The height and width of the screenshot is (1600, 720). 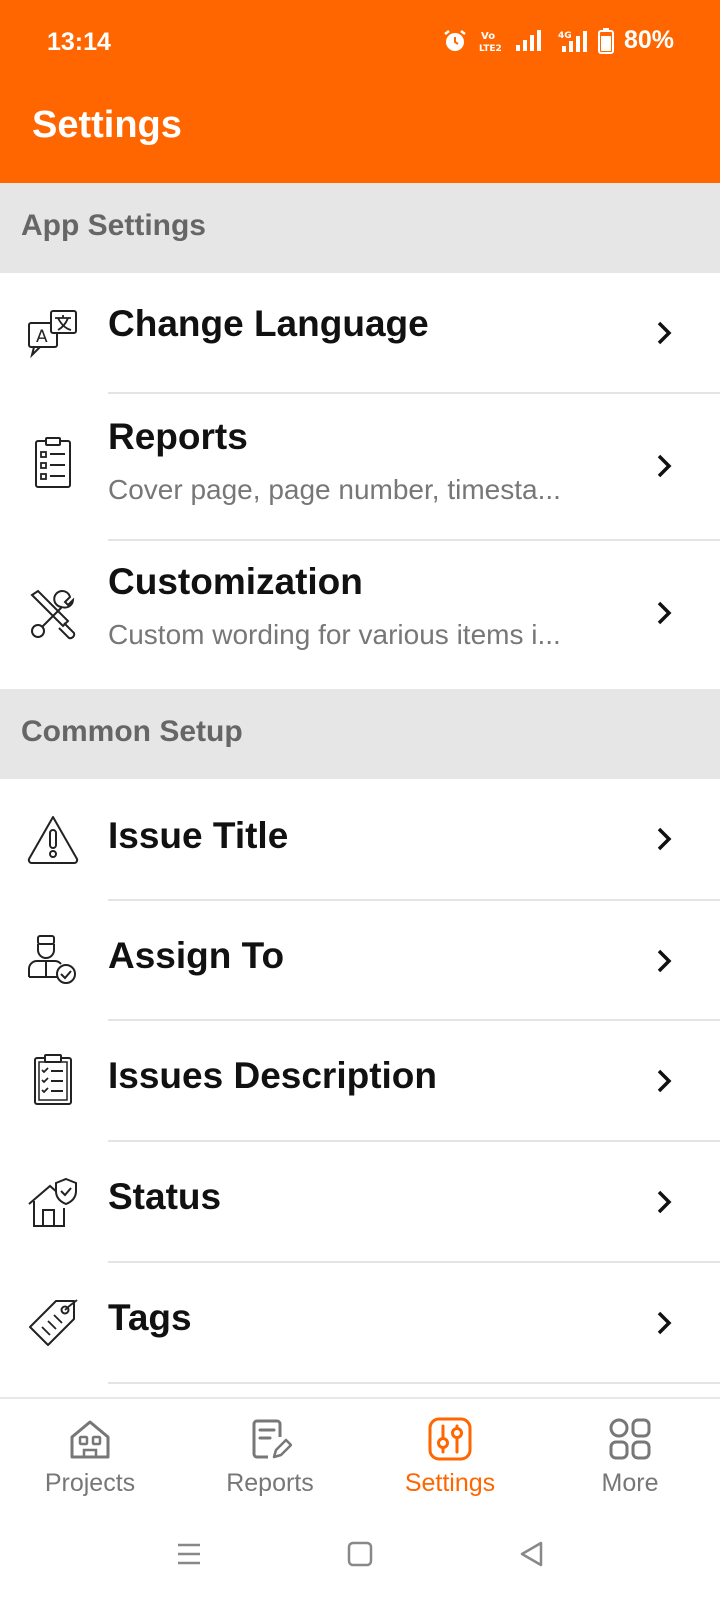 What do you see at coordinates (107, 125) in the screenshot?
I see `page-title: Settings` at bounding box center [107, 125].